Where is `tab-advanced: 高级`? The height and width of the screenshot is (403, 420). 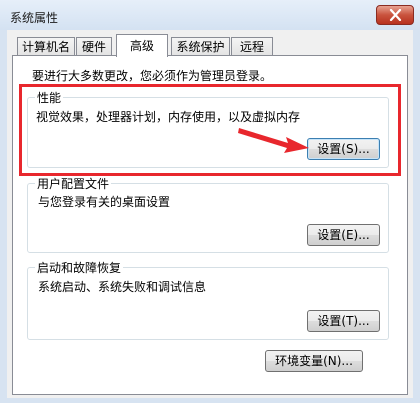 tab-advanced: 高级 is located at coordinates (142, 45).